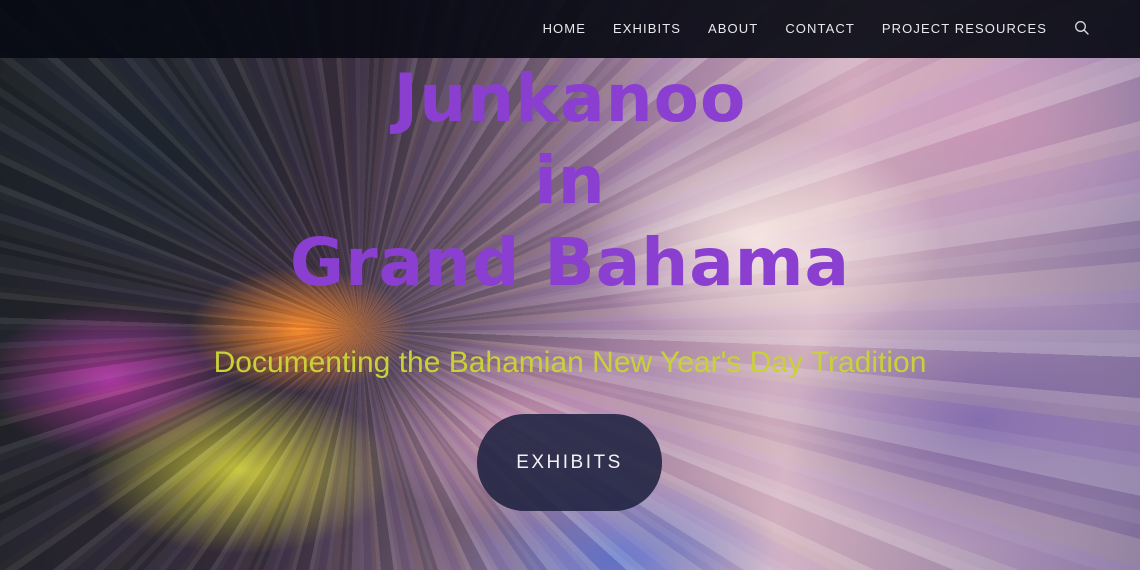 This screenshot has width=1140, height=570. I want to click on nav-contact: CONTACT, so click(820, 28).